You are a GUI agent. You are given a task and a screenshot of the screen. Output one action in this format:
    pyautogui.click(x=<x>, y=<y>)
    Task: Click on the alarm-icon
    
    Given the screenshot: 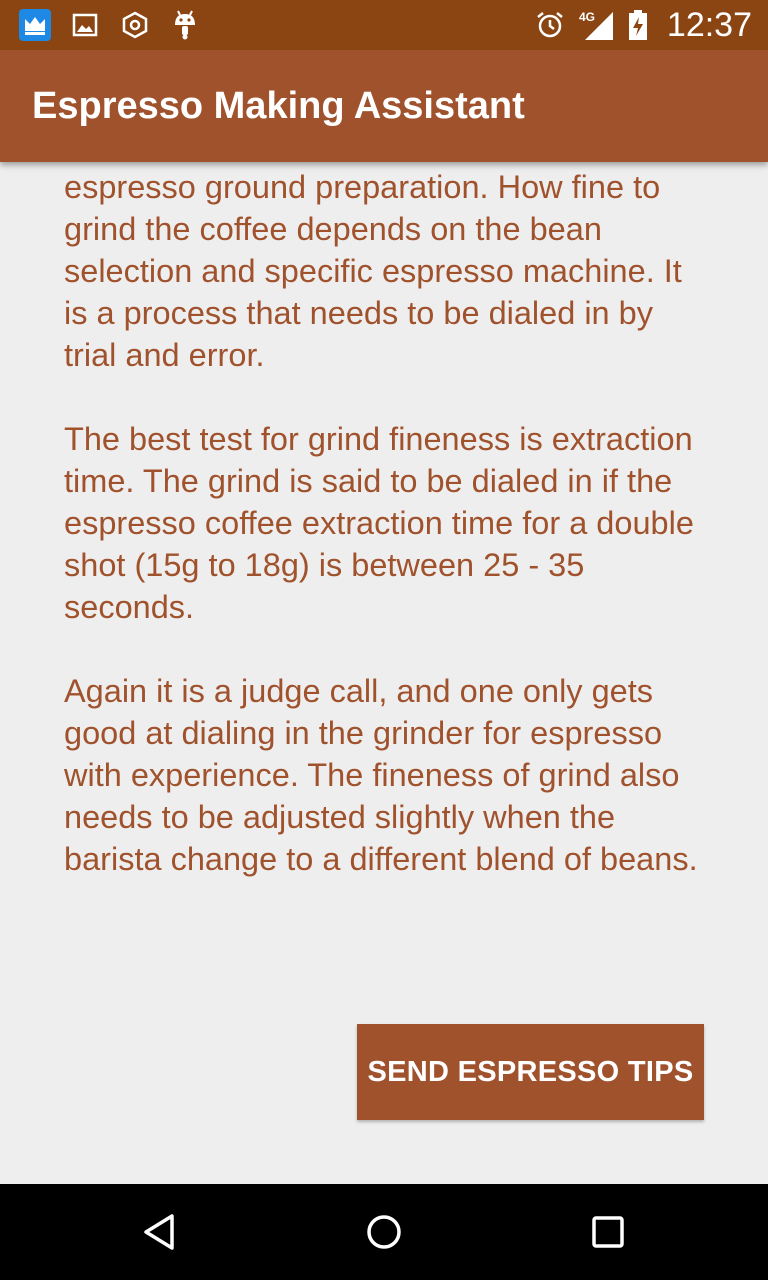 What is the action you would take?
    pyautogui.click(x=550, y=25)
    